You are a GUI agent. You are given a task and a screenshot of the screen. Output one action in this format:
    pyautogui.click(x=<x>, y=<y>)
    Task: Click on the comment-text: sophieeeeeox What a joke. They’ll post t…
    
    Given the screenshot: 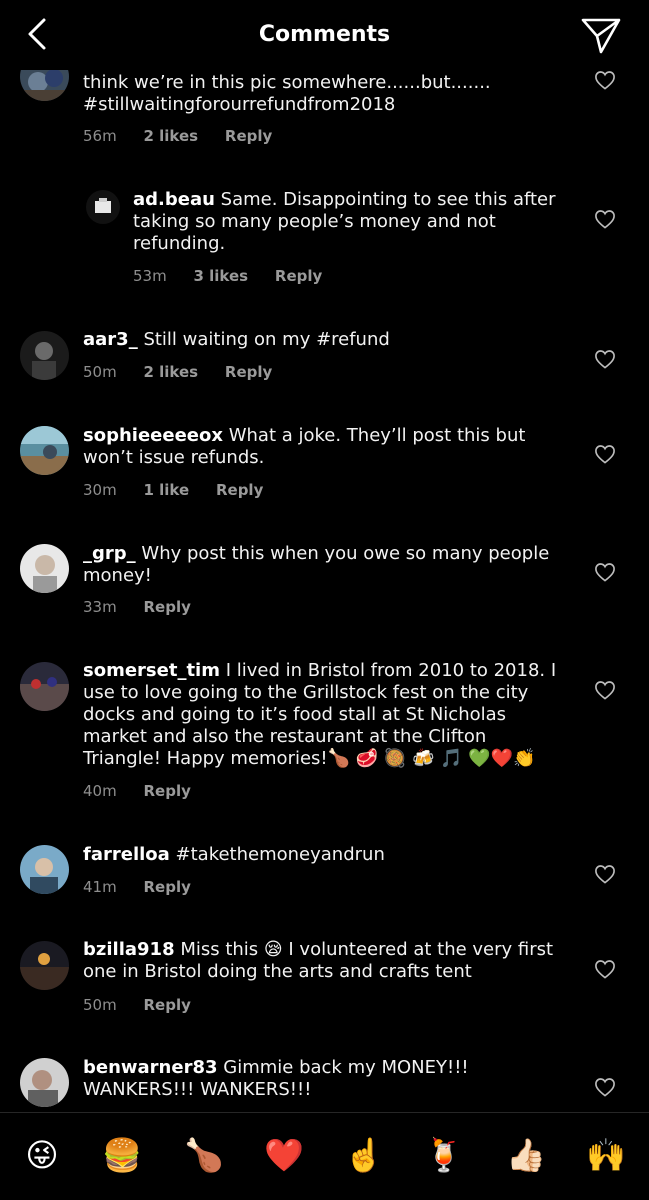 What is the action you would take?
    pyautogui.click(x=323, y=447)
    